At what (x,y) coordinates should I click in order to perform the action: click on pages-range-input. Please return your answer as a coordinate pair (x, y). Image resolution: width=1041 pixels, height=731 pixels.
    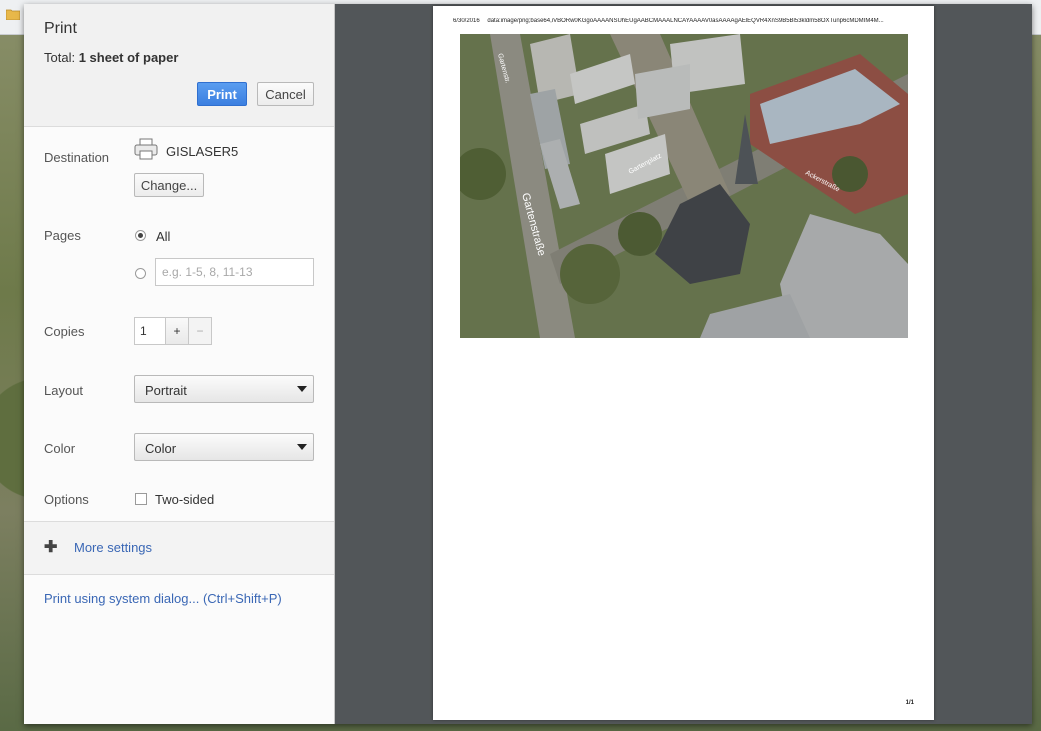
    Looking at the image, I should click on (234, 272).